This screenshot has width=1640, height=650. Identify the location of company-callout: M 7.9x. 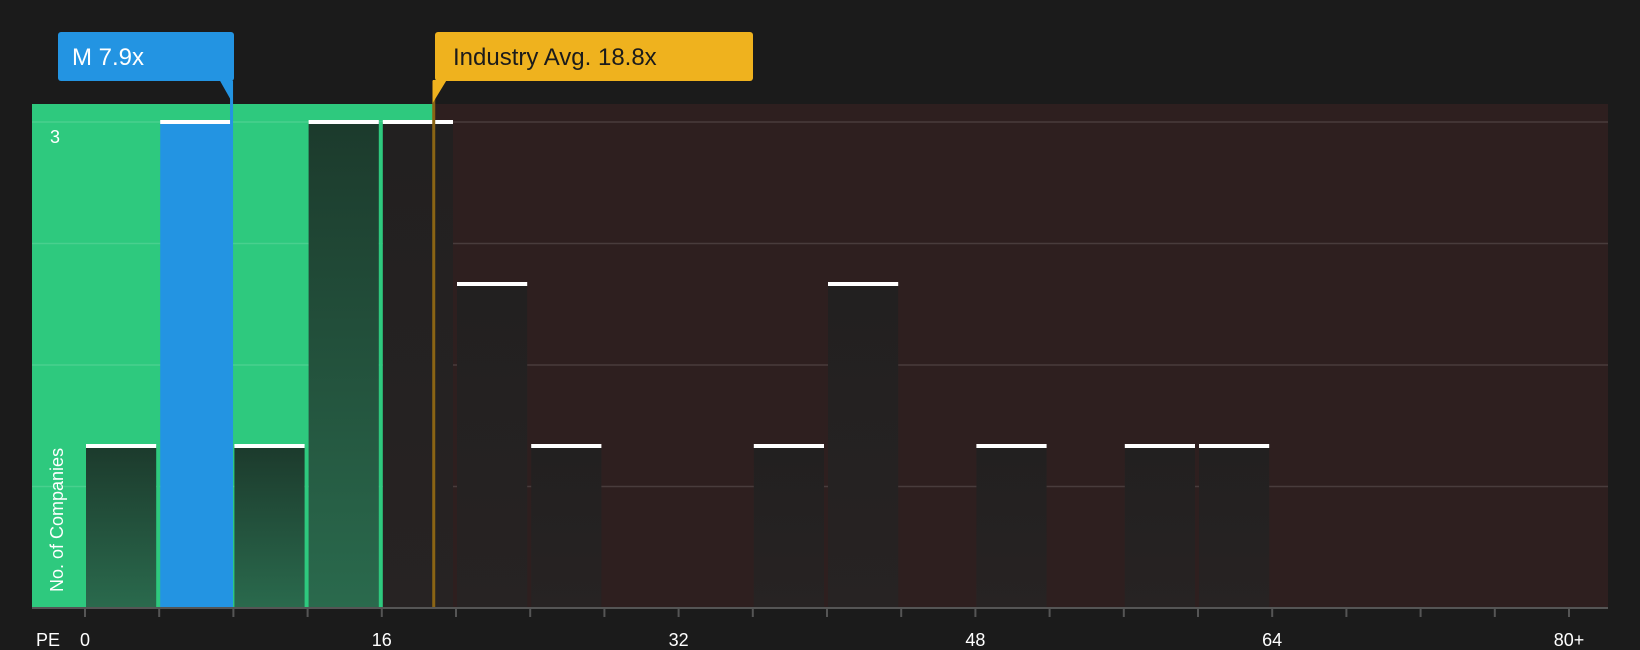
(146, 67).